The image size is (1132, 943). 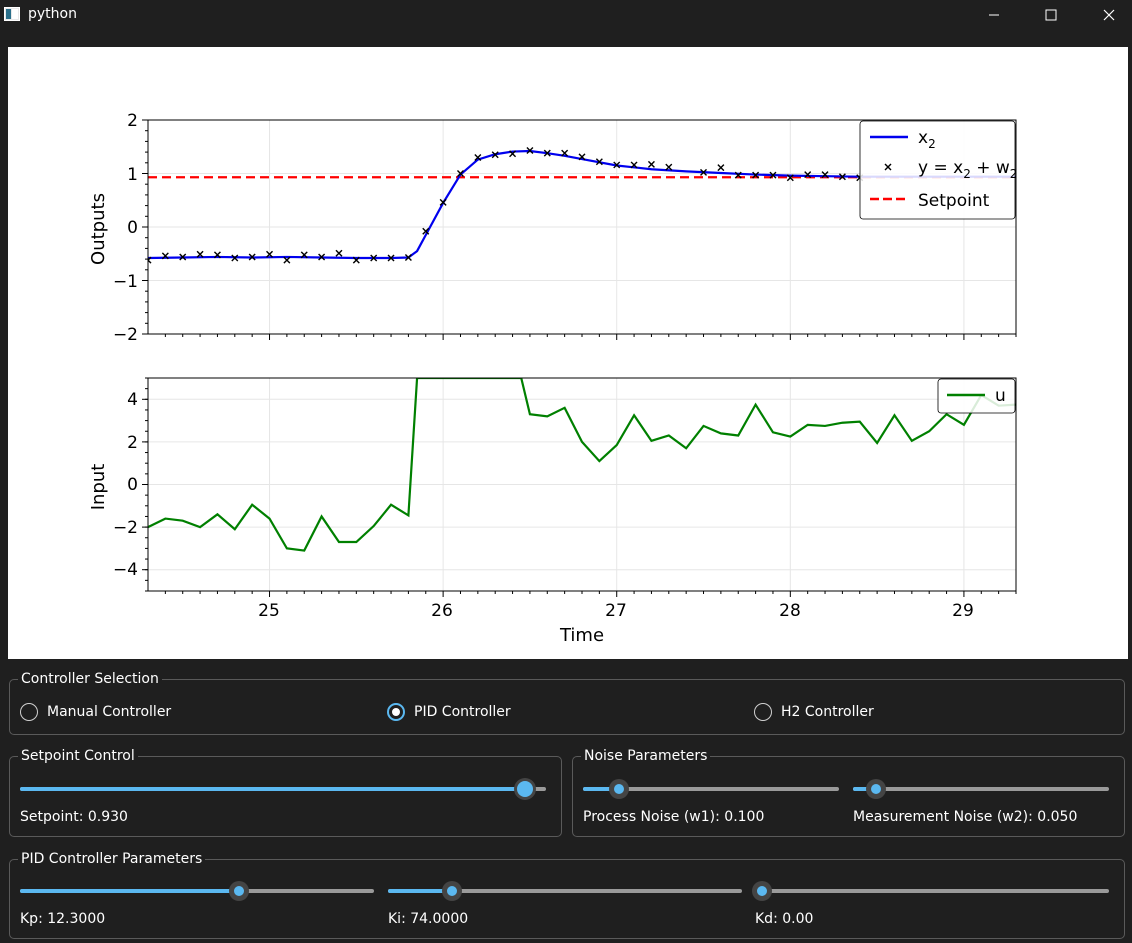 What do you see at coordinates (132, 485) in the screenshot?
I see `bottom-ytick-label: 0` at bounding box center [132, 485].